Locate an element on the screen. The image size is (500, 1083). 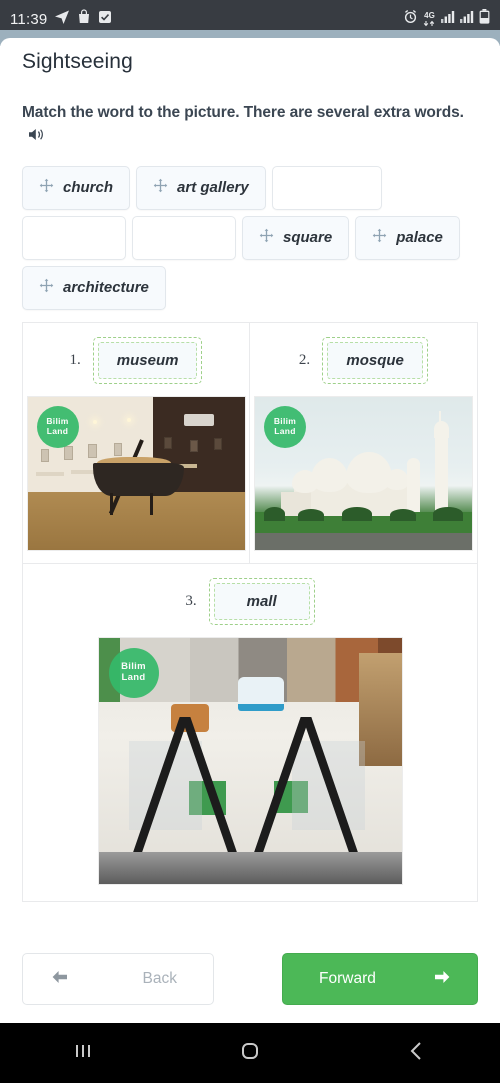
mosque-dome-small is located at coordinates (304, 482).